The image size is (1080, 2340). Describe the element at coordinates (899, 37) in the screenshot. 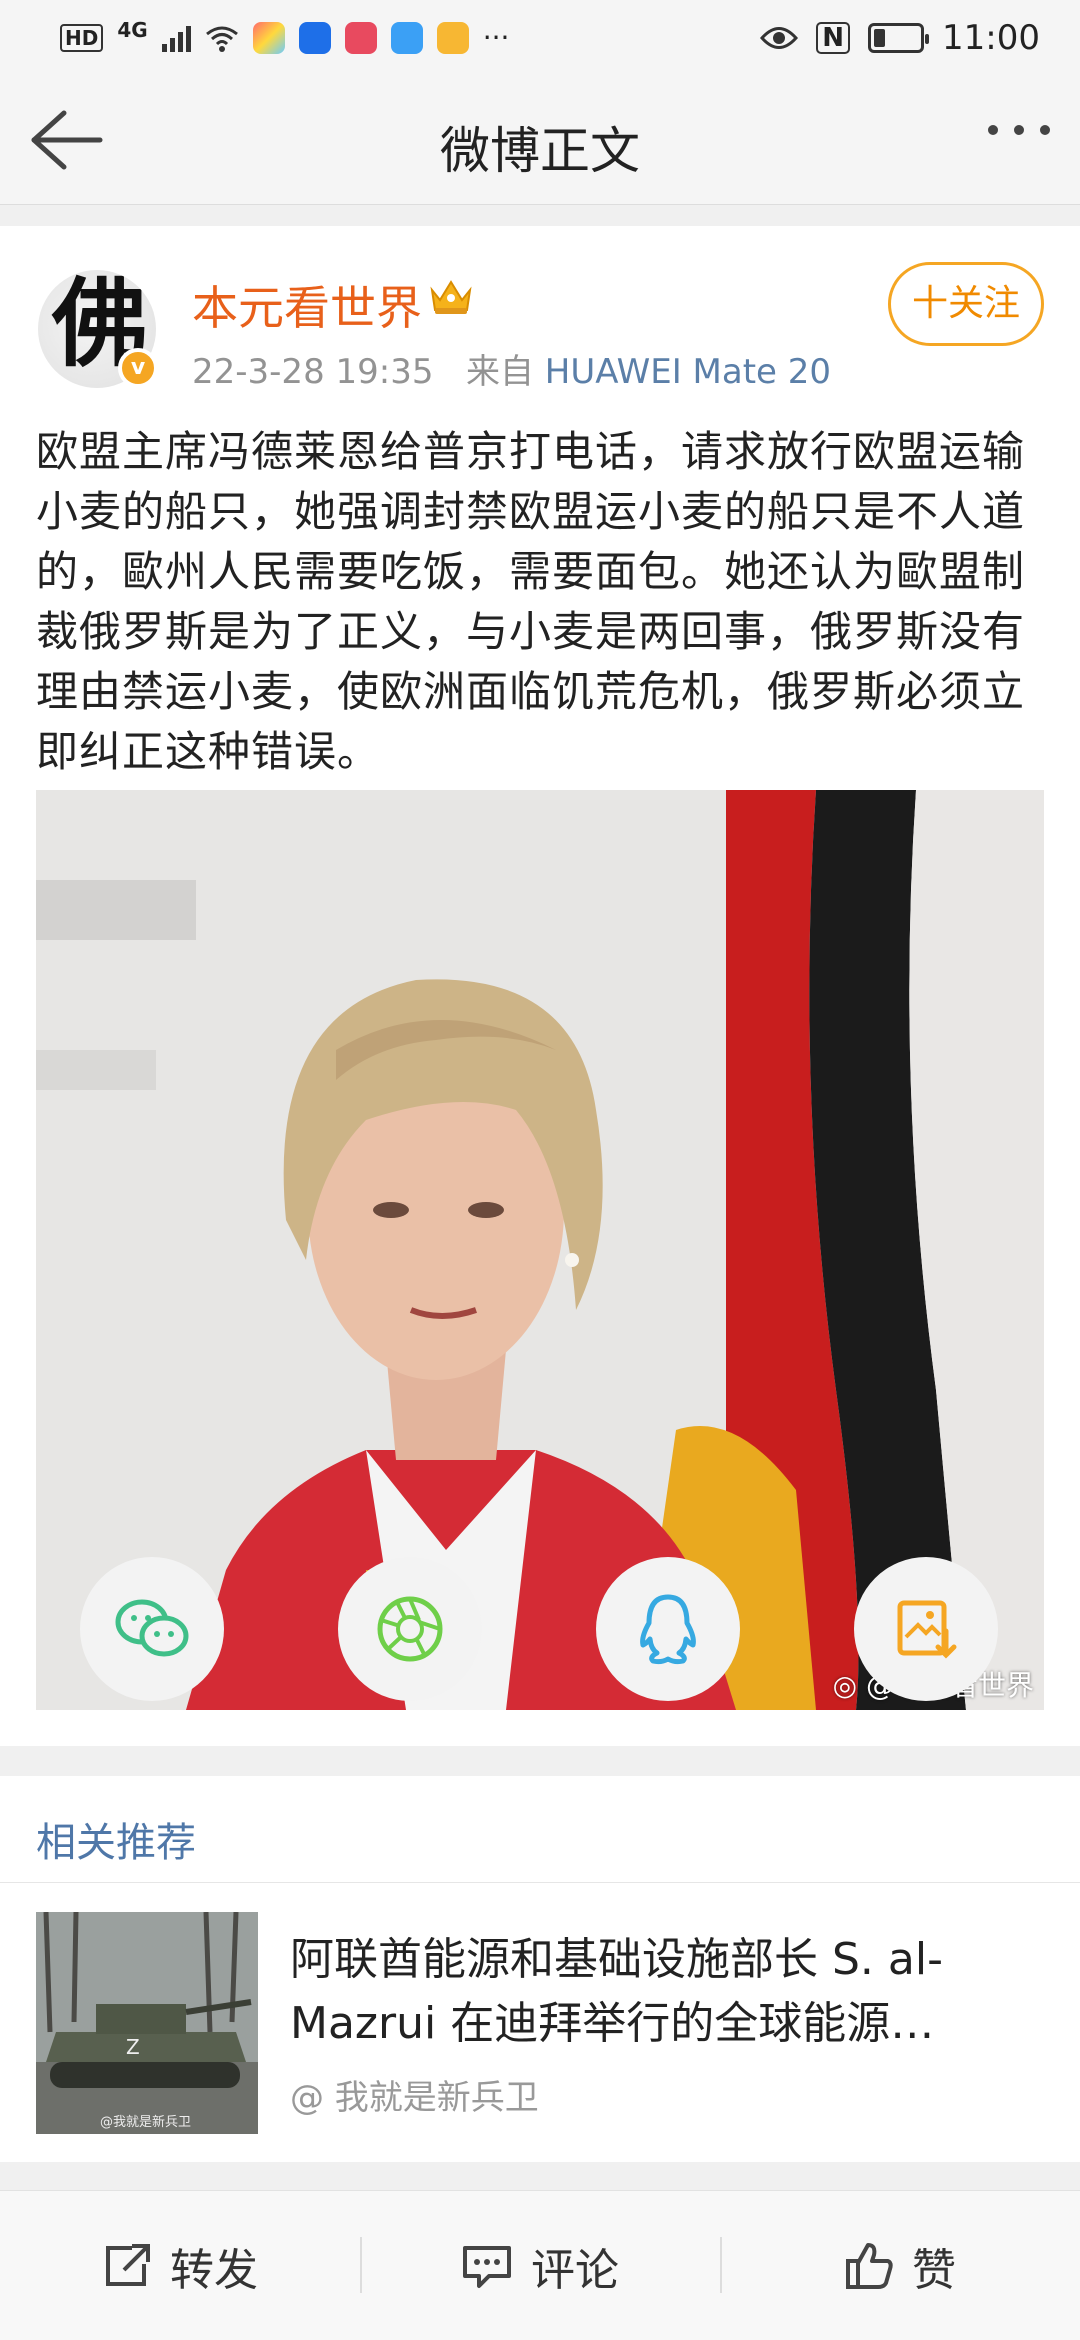

I see `battery-icon` at that location.